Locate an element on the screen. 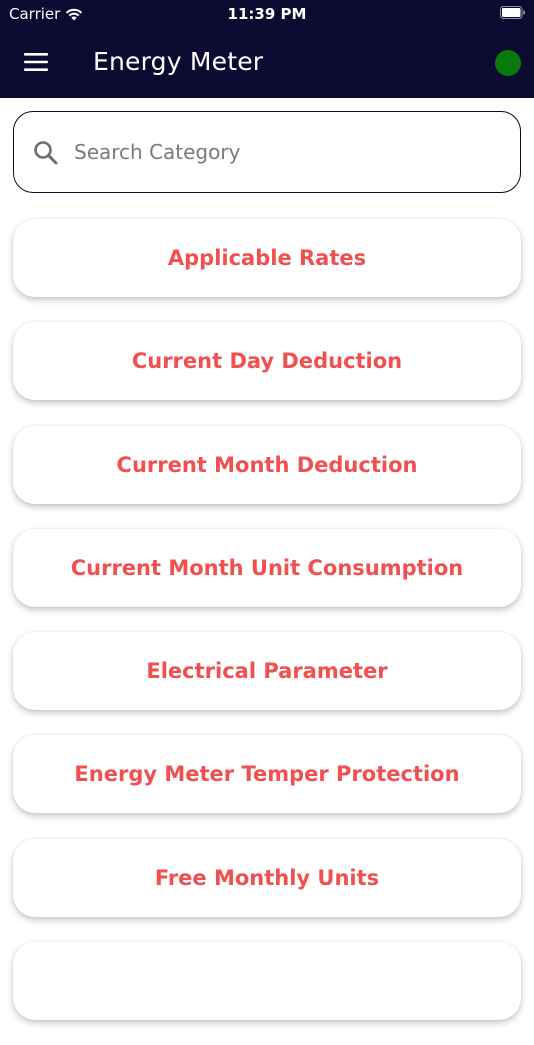 The image size is (534, 1045). menu-button is located at coordinates (36, 62).